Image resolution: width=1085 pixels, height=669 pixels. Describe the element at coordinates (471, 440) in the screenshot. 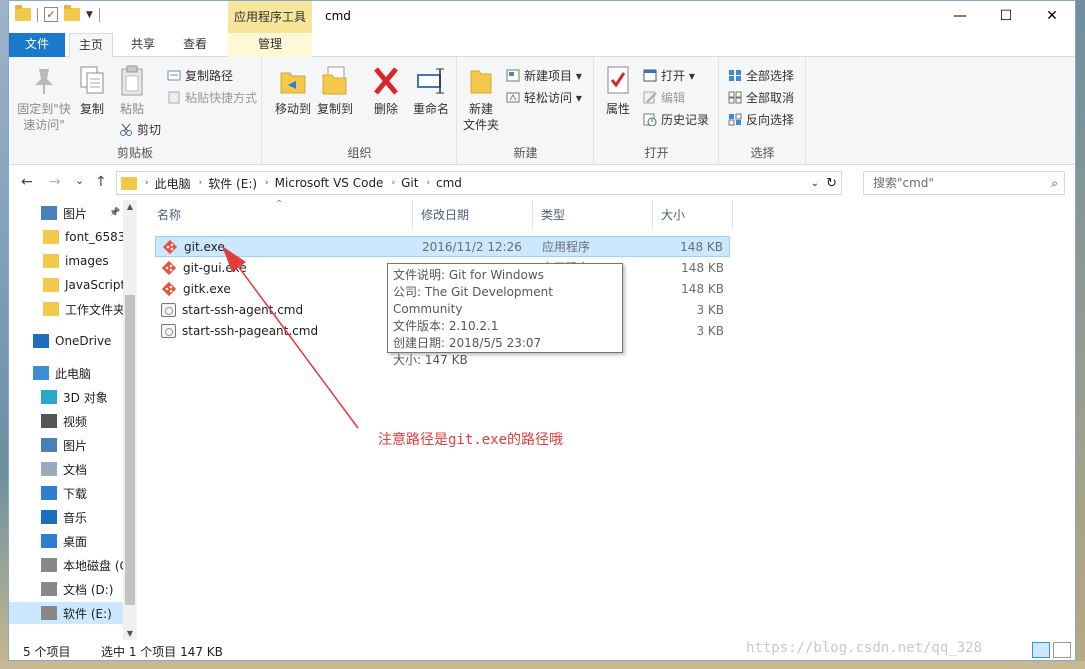

I see `annotation-text: 注意路径是git.exe的路径哦` at that location.